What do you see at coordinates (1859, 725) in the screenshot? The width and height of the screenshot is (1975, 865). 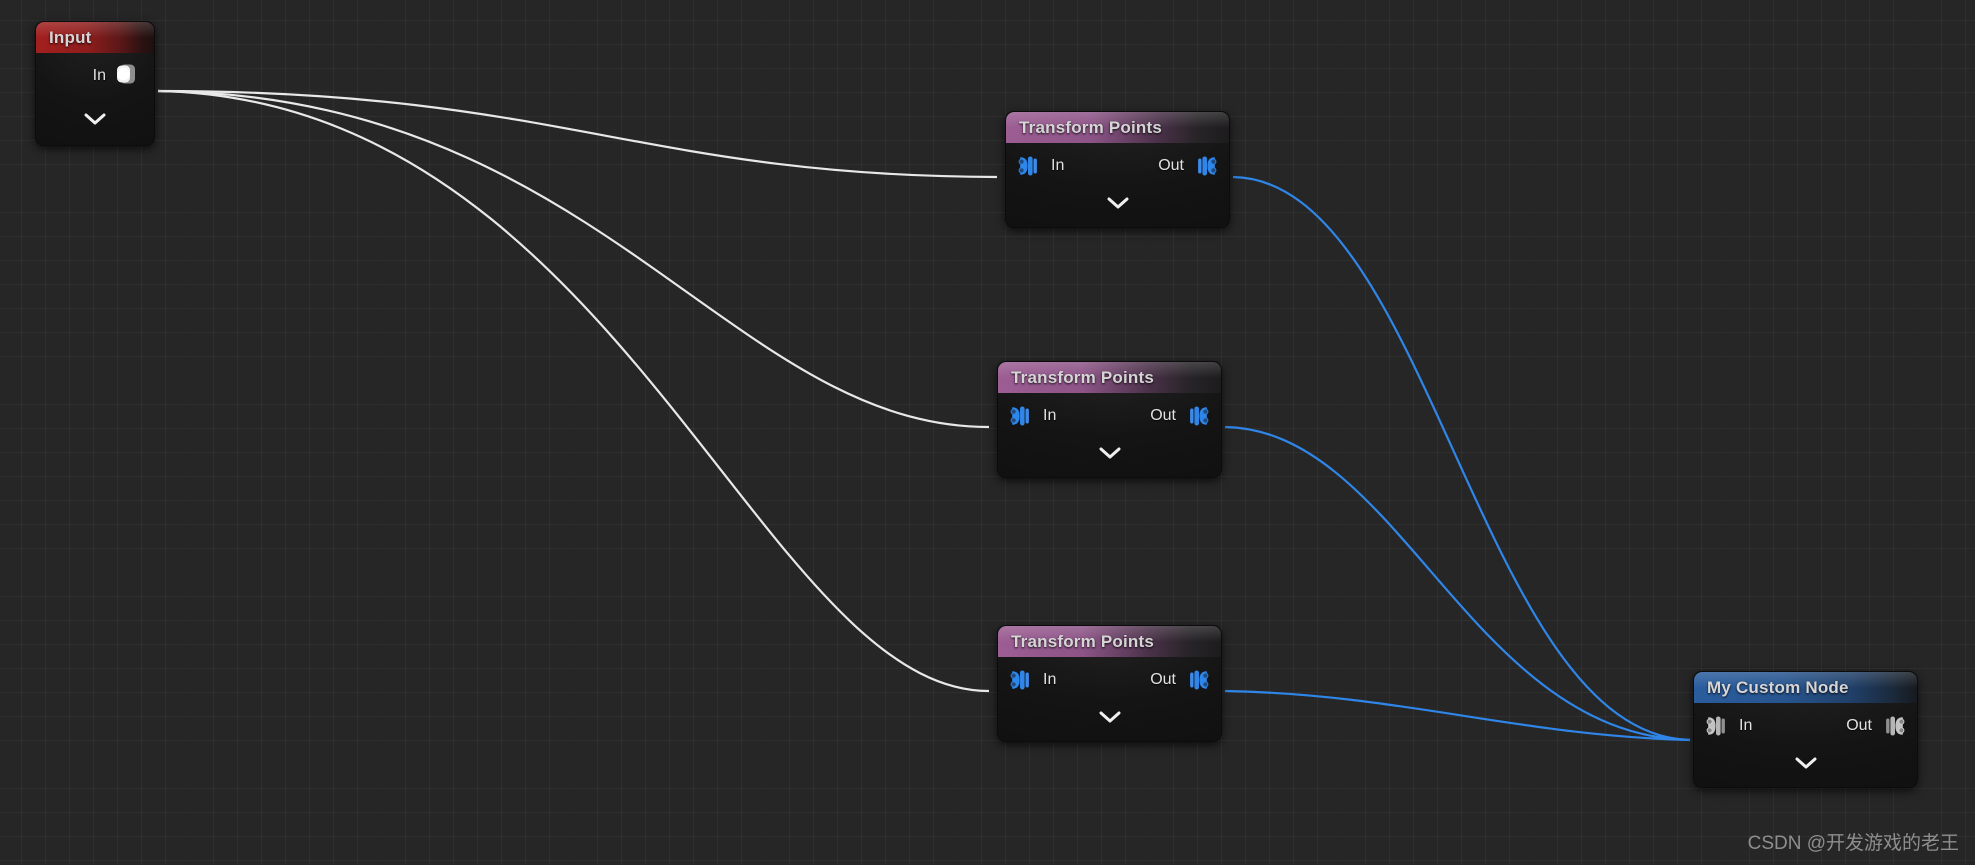 I see `pin-label-my-custom-node-out: Out` at bounding box center [1859, 725].